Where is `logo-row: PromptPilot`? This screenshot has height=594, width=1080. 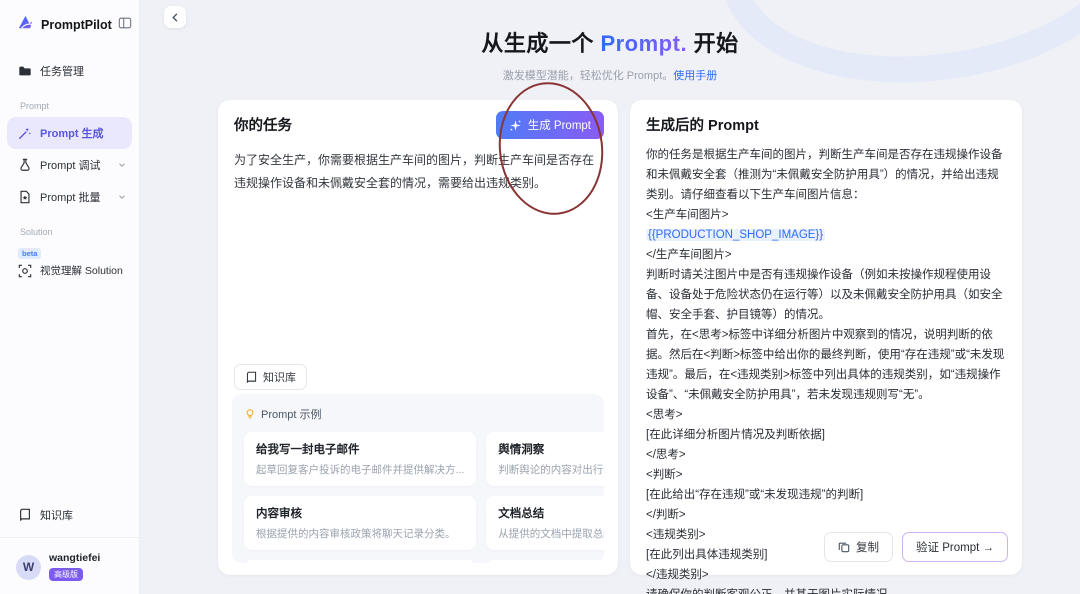 logo-row: PromptPilot is located at coordinates (69, 18).